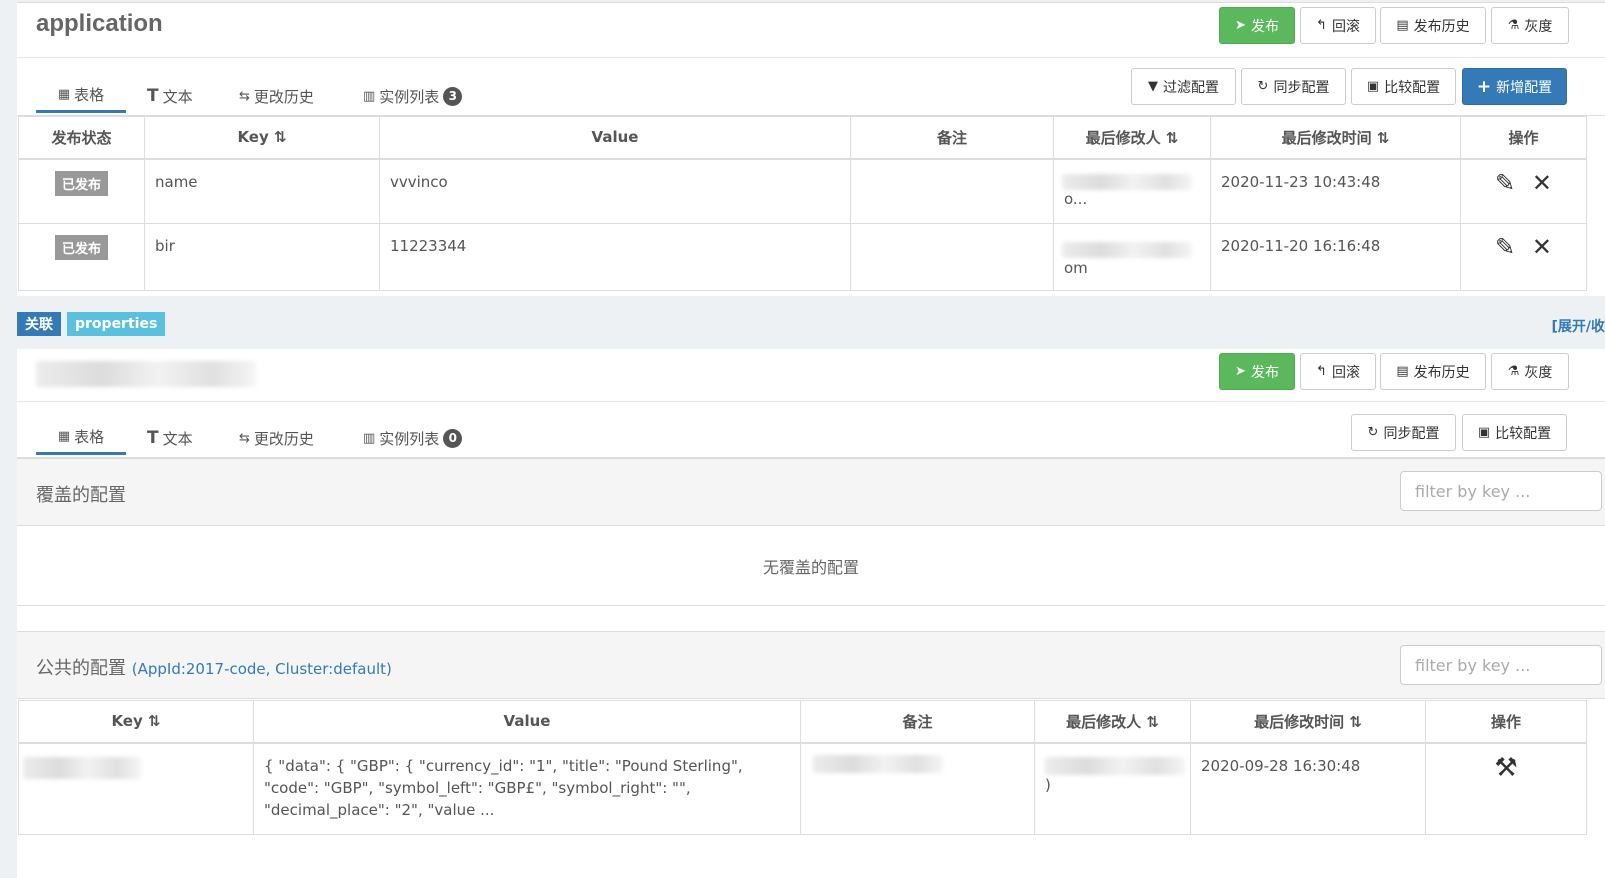 The height and width of the screenshot is (878, 1605). What do you see at coordinates (1578, 326) in the screenshot?
I see `expand-collapse-link: [展开/收` at bounding box center [1578, 326].